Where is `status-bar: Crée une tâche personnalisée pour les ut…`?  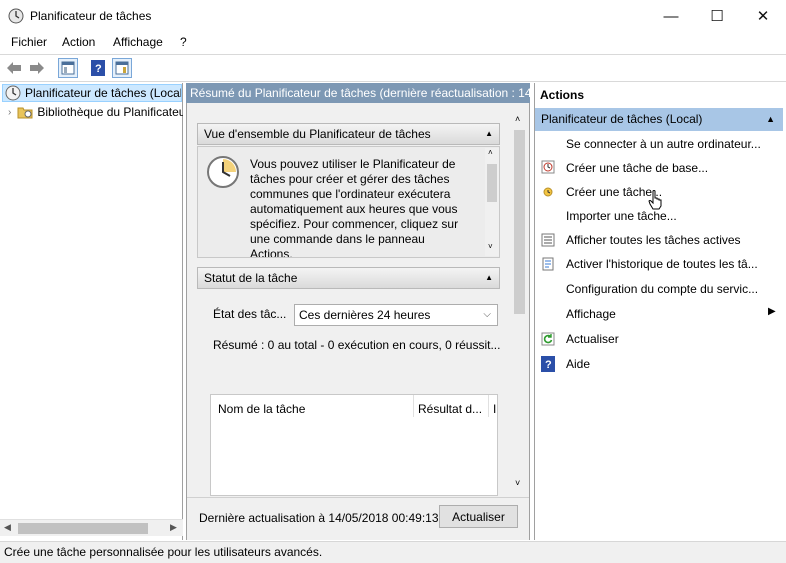
status-bar: Crée une tâche personnalisée pour les ut… is located at coordinates (393, 552).